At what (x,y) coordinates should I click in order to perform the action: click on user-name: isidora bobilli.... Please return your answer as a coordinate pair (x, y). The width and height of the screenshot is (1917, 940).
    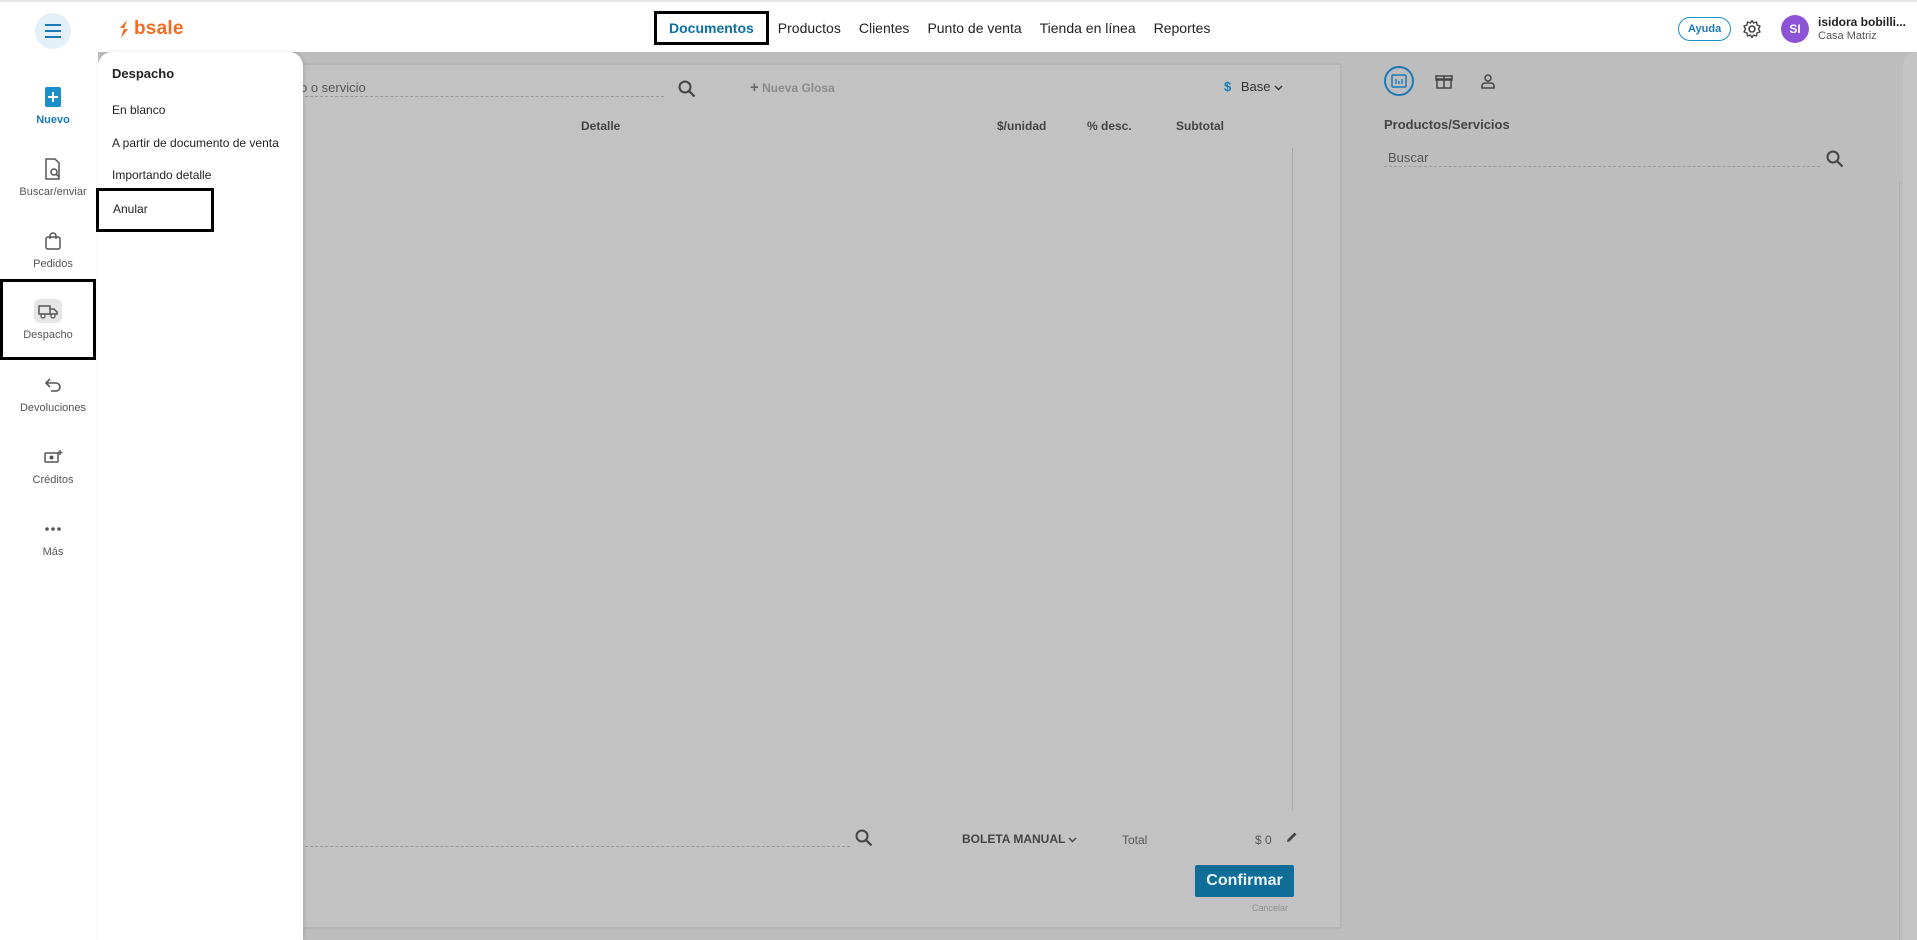
    Looking at the image, I should click on (1862, 22).